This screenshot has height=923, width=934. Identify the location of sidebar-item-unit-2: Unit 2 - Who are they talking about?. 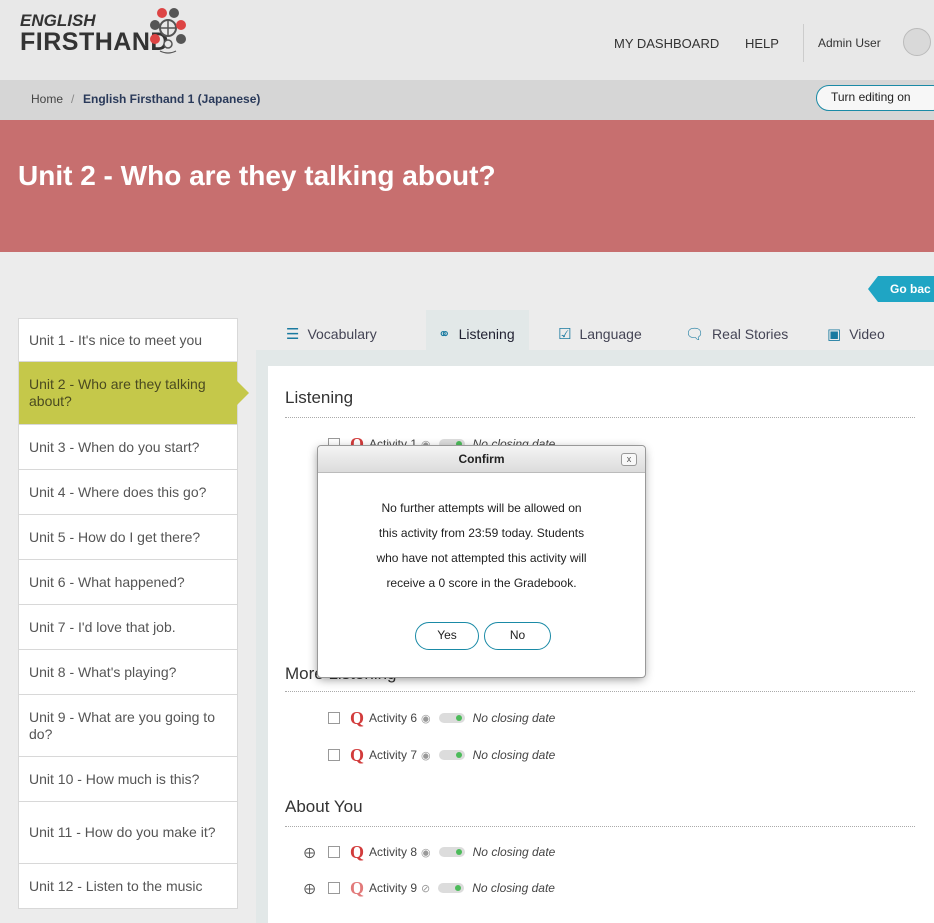
(133, 393).